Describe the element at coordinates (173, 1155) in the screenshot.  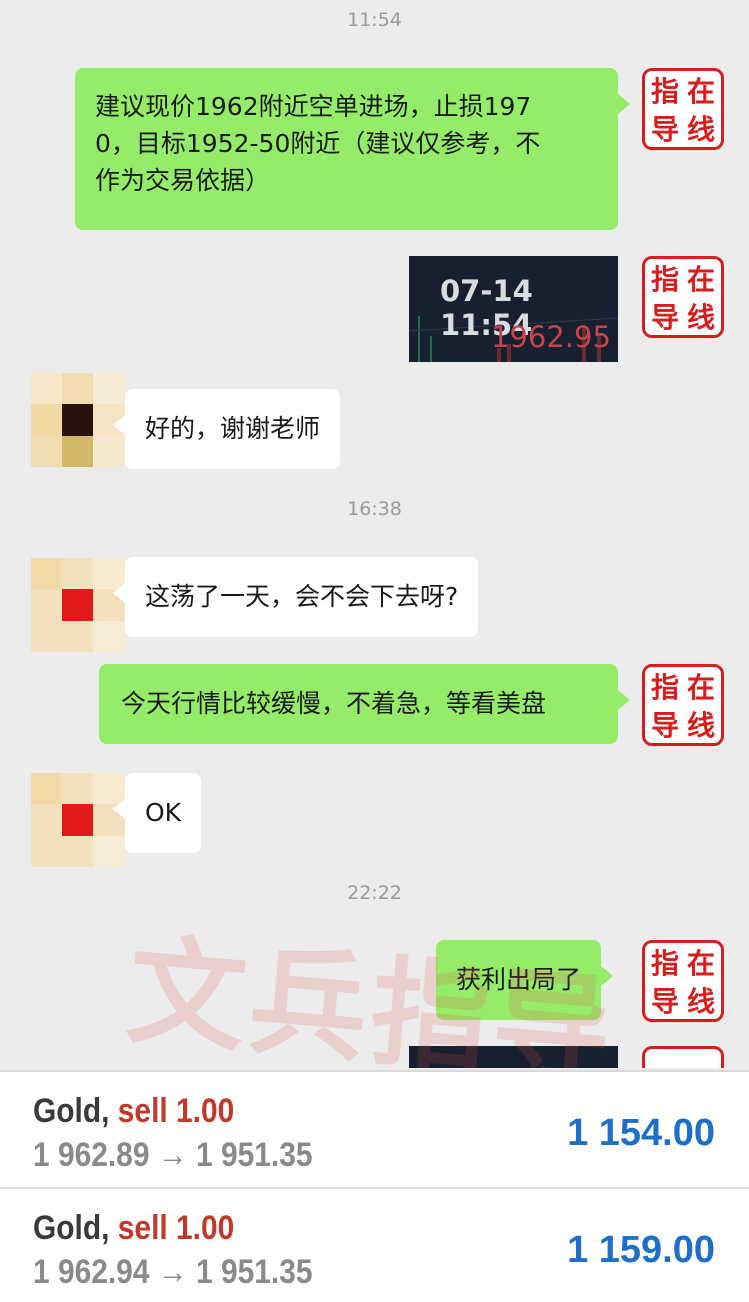
I see `trade-prices: 1 962.89 → 1 951.35` at that location.